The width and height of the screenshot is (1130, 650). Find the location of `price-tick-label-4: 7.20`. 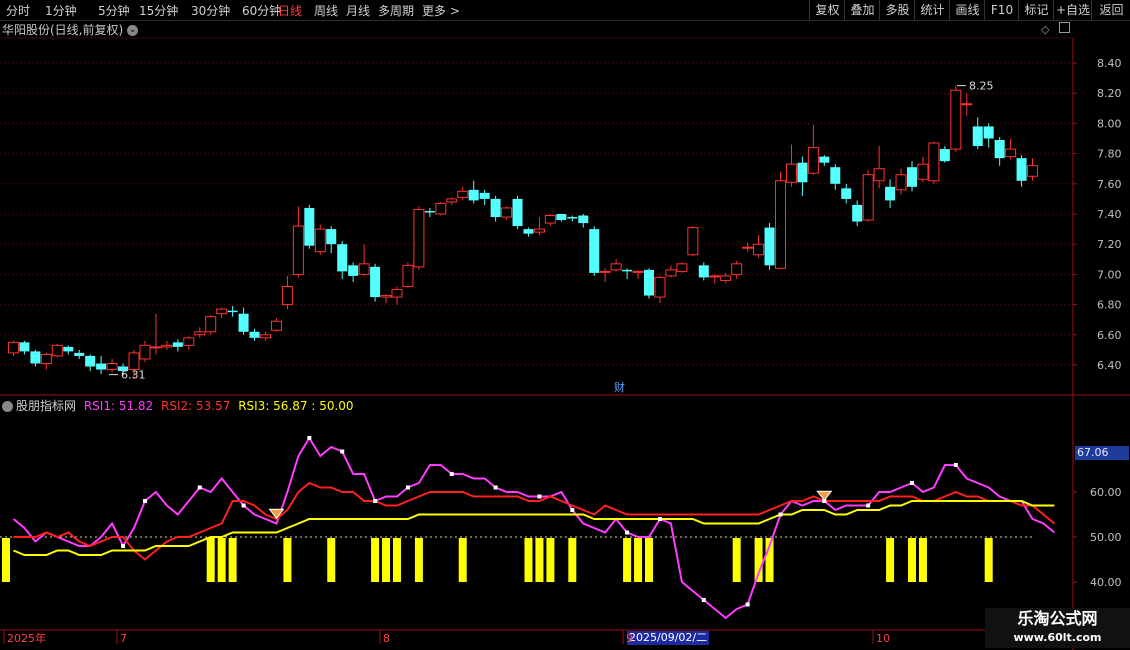

price-tick-label-4: 7.20 is located at coordinates (1109, 244).